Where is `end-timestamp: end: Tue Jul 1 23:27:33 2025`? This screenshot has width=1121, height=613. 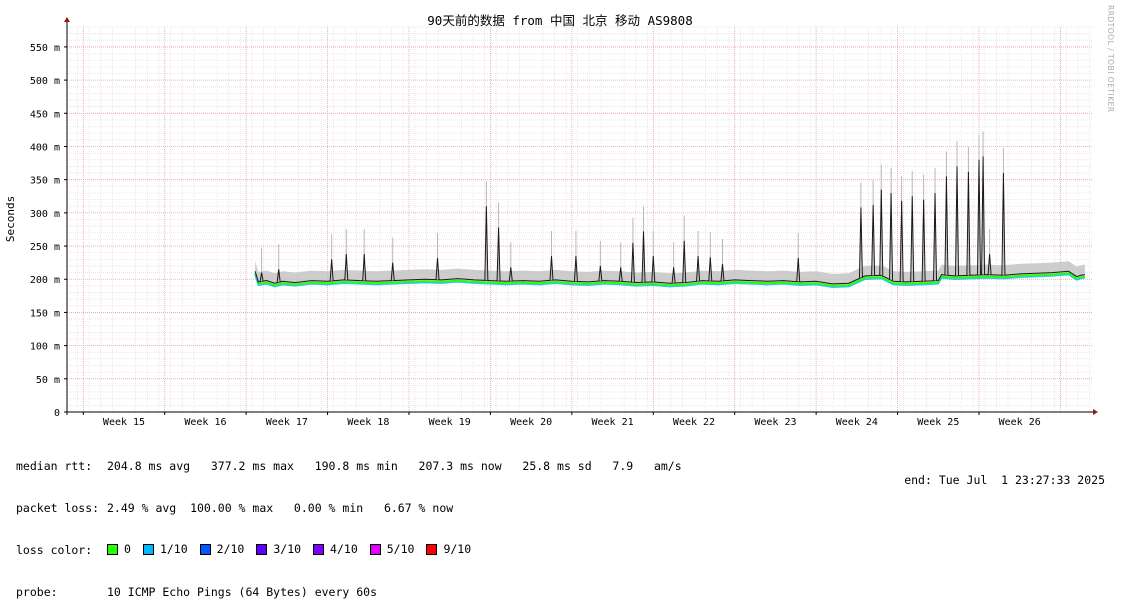 end-timestamp: end: Tue Jul 1 23:27:33 2025 is located at coordinates (1004, 480).